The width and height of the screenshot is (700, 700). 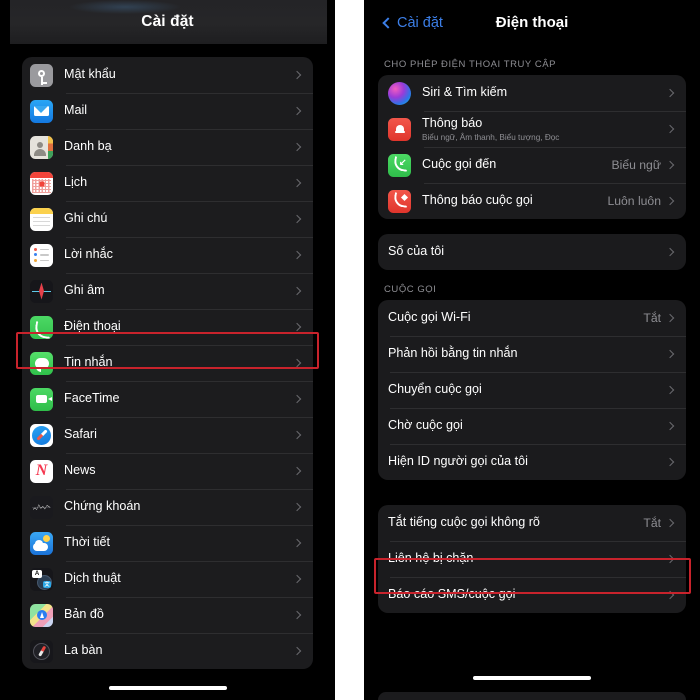 What do you see at coordinates (527, 426) in the screenshot?
I see `list-item-text: Chờ cuộc gọi` at bounding box center [527, 426].